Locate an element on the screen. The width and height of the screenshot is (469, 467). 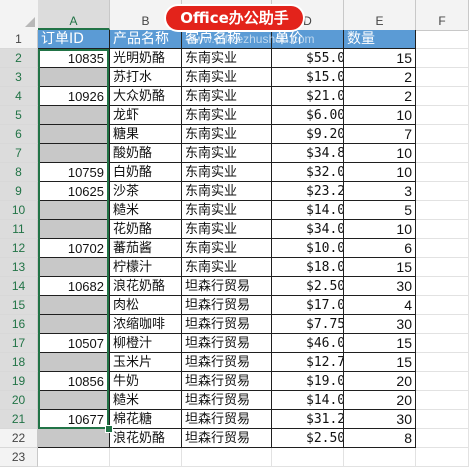
product-cell: 龙虾 is located at coordinates (146, 115).